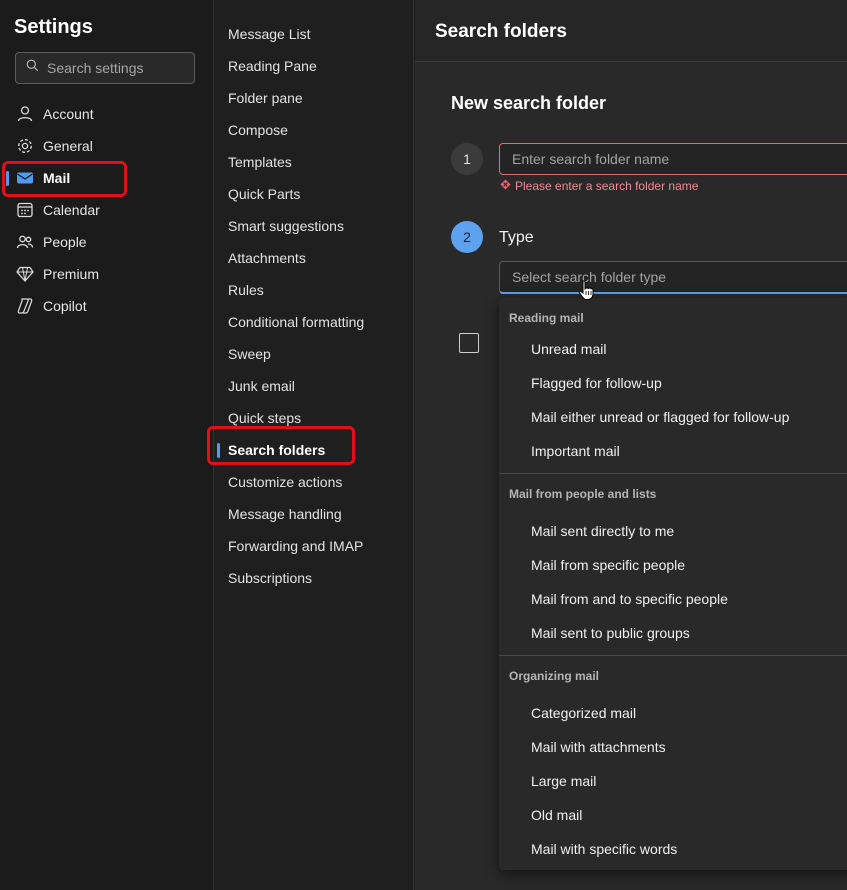  What do you see at coordinates (673, 747) in the screenshot?
I see `dropdown-option-with-attachments: Mail with attachments` at bounding box center [673, 747].